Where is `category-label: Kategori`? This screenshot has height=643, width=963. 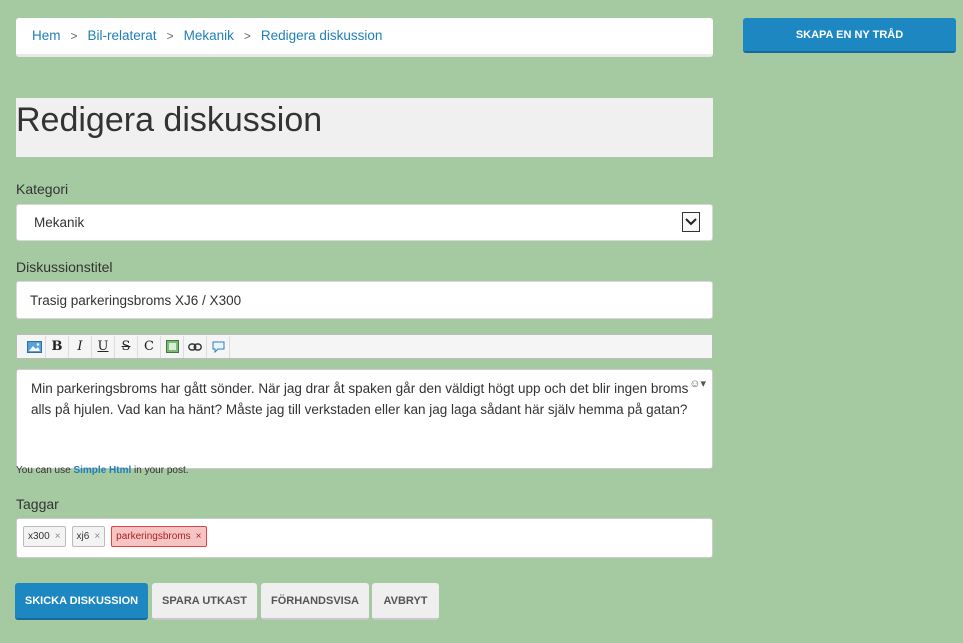 category-label: Kategori is located at coordinates (42, 189).